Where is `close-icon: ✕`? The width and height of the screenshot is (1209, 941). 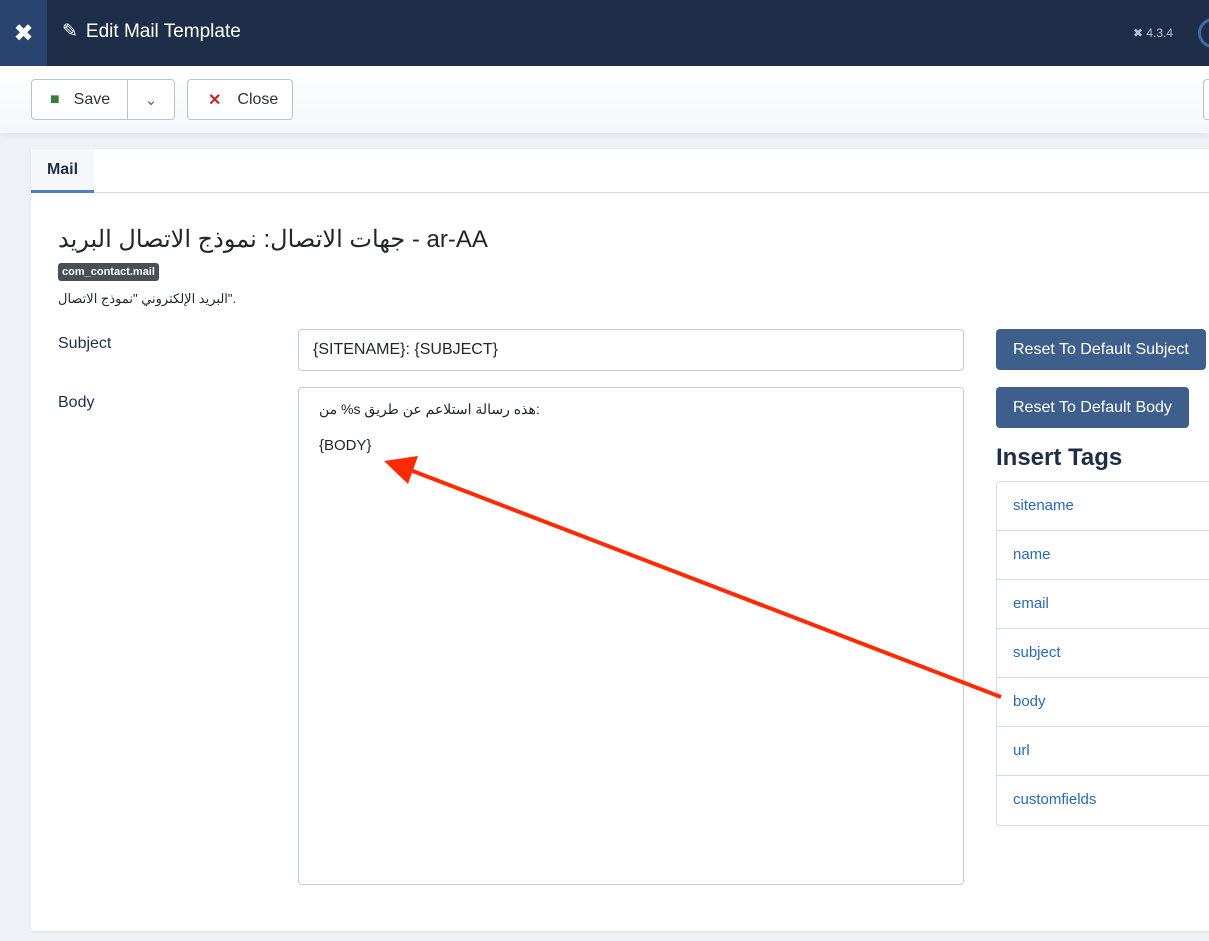
close-icon: ✕ is located at coordinates (215, 100).